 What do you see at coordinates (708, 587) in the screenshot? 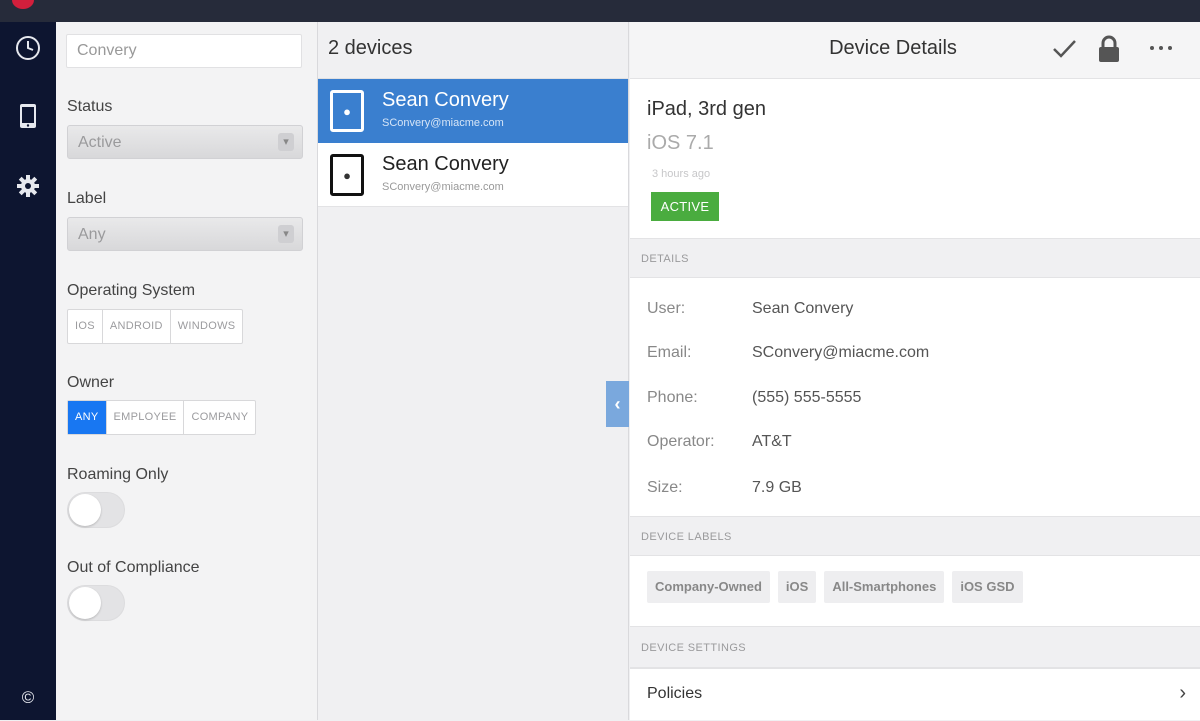
I see `label-chip: Company-Owned` at bounding box center [708, 587].